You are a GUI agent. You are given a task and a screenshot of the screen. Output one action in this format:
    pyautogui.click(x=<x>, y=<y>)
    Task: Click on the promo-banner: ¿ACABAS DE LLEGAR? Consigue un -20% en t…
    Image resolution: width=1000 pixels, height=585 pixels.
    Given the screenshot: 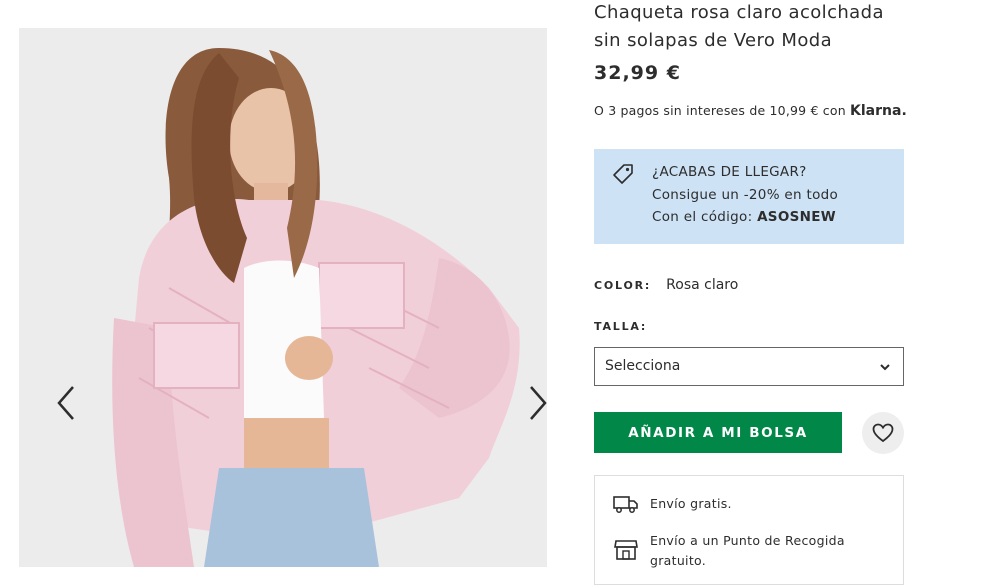 What is the action you would take?
    pyautogui.click(x=749, y=196)
    